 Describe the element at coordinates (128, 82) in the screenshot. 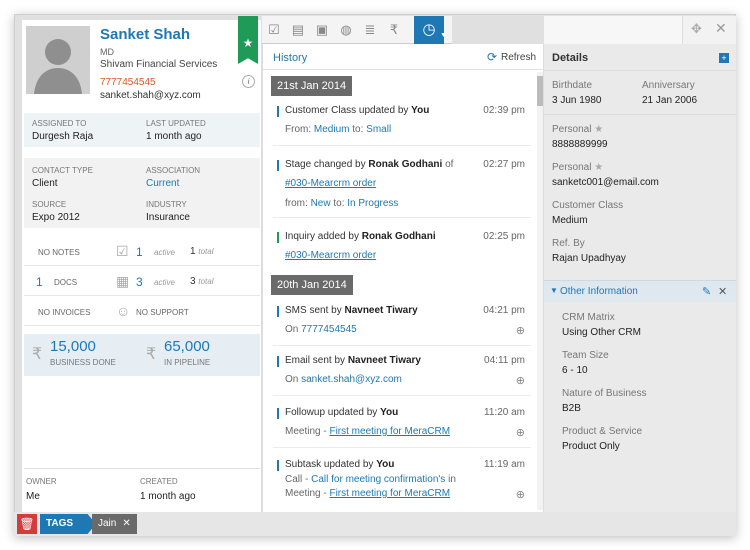

I see `contact-phone: 7777454545` at that location.